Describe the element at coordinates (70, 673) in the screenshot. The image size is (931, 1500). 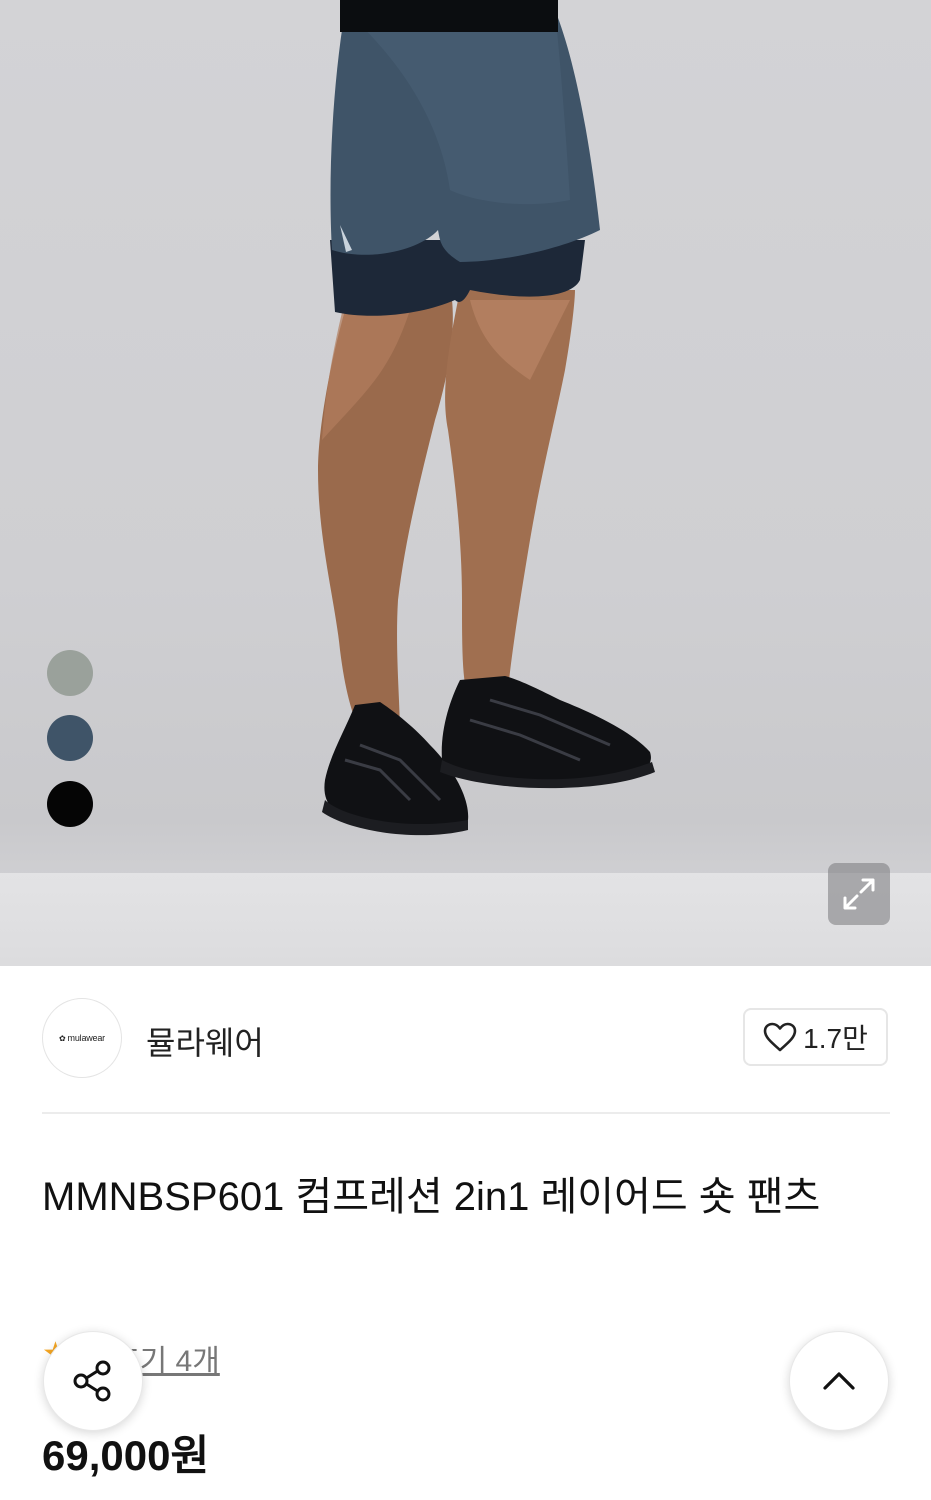
I see `color-swatch-sage` at that location.